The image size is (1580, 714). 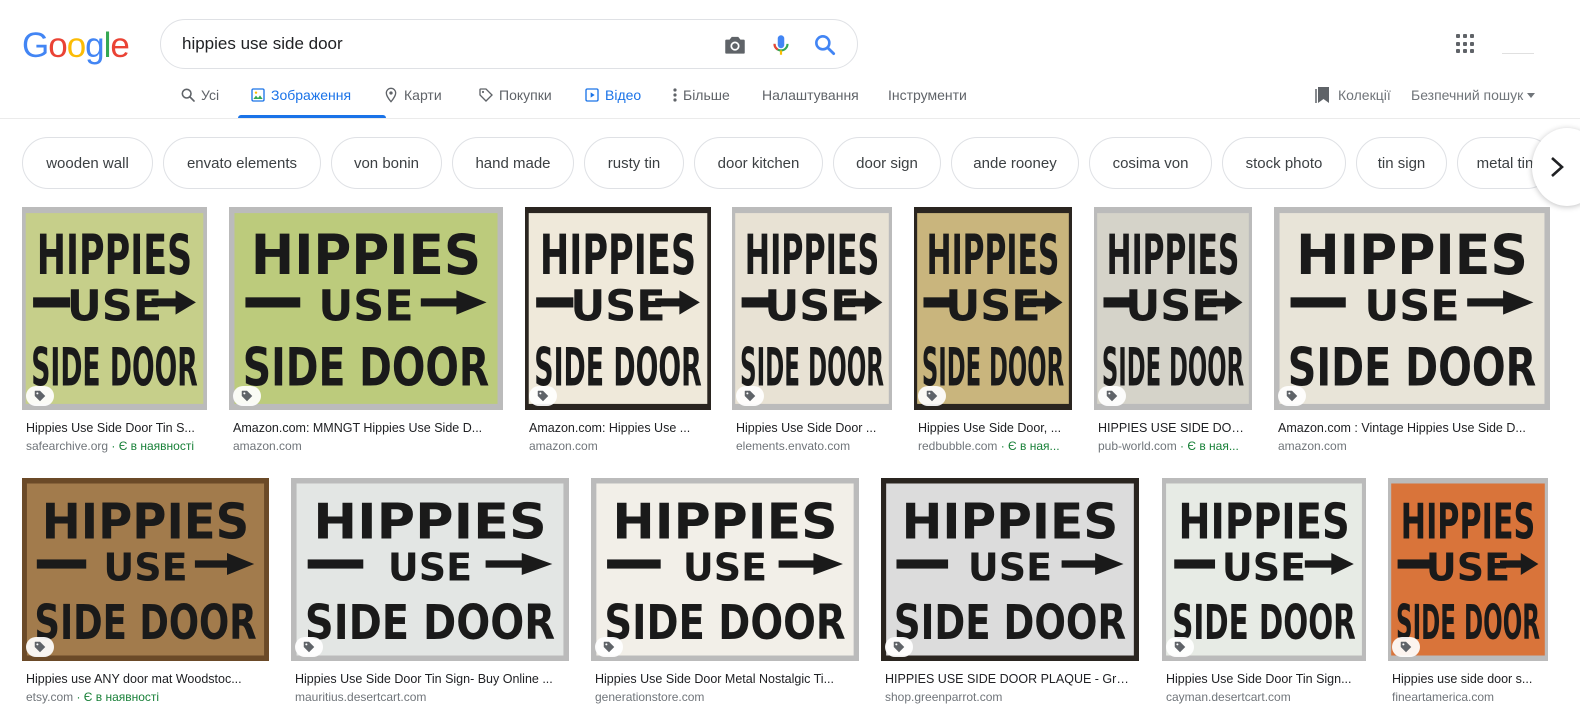 What do you see at coordinates (116, 697) in the screenshot?
I see `in-stock-label: · Є в наявності` at bounding box center [116, 697].